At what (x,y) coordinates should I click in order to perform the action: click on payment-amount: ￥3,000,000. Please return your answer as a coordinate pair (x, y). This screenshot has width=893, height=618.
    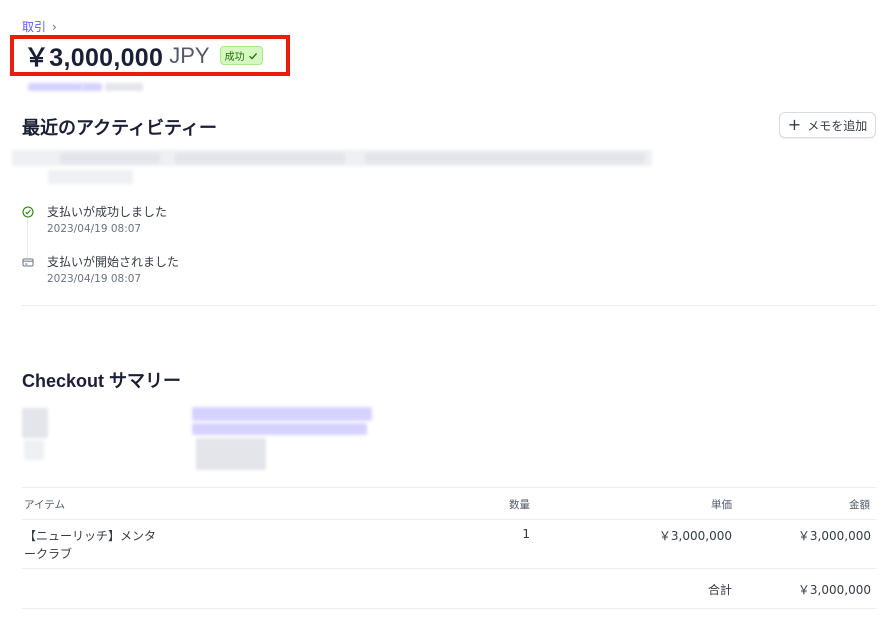
    Looking at the image, I should click on (94, 57).